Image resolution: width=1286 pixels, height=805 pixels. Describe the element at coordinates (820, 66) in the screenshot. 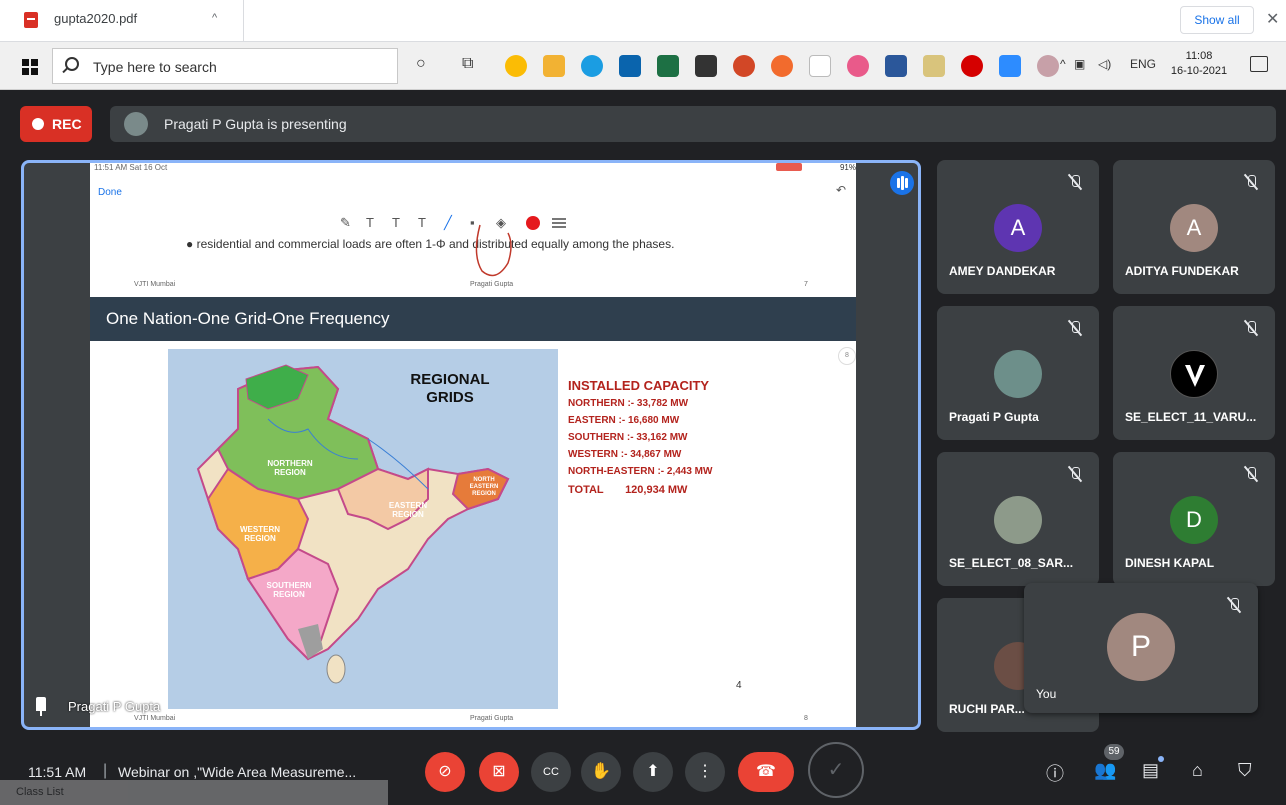

I see `notepad-icon` at that location.